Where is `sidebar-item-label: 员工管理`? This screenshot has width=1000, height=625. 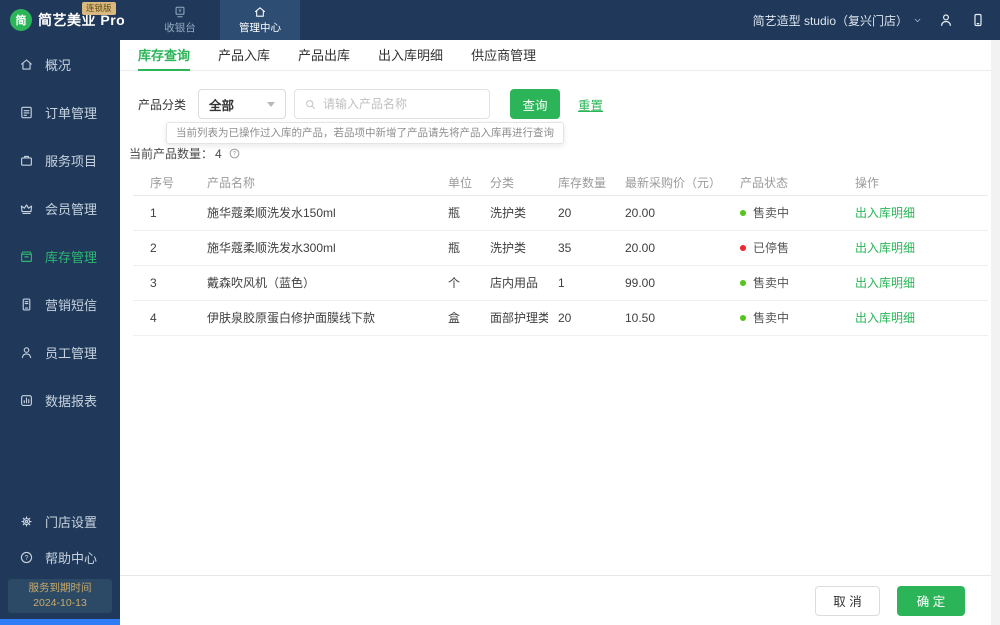 sidebar-item-label: 员工管理 is located at coordinates (71, 353).